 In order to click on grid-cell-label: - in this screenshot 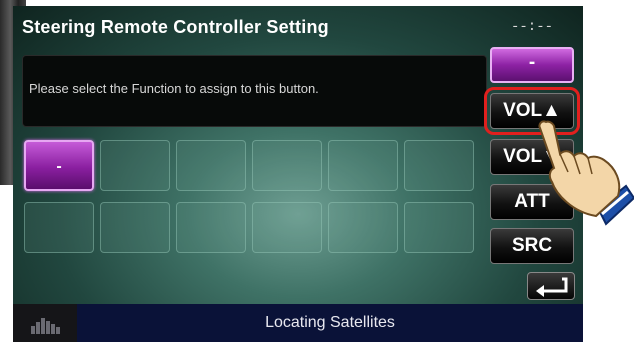, I will do `click(59, 166)`.